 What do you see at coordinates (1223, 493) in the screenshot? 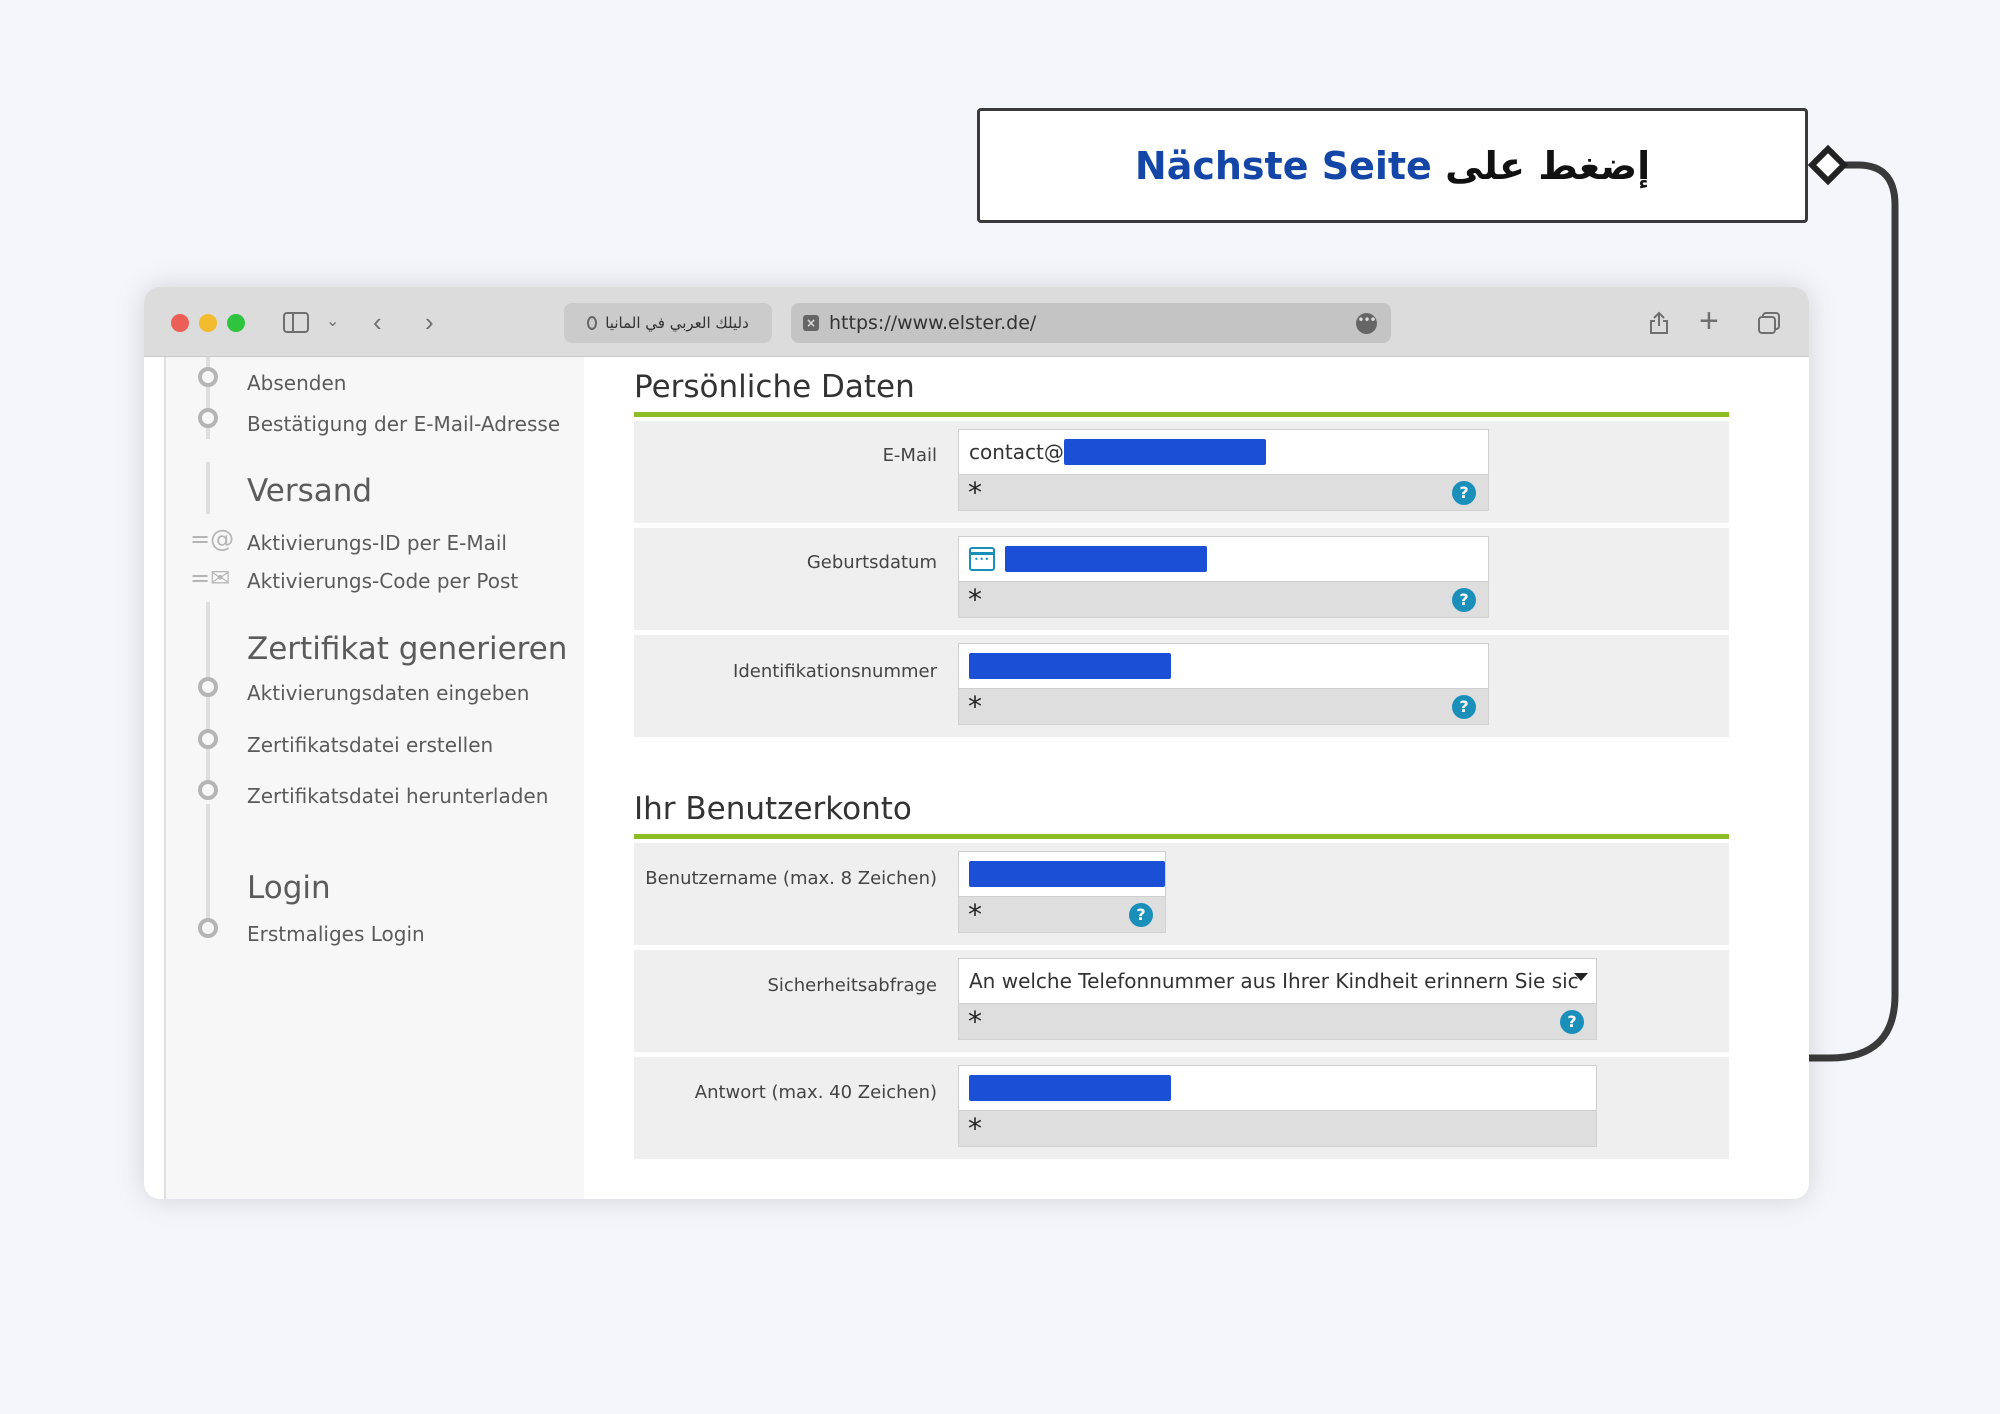
I see `email-field-meta: * ?` at bounding box center [1223, 493].